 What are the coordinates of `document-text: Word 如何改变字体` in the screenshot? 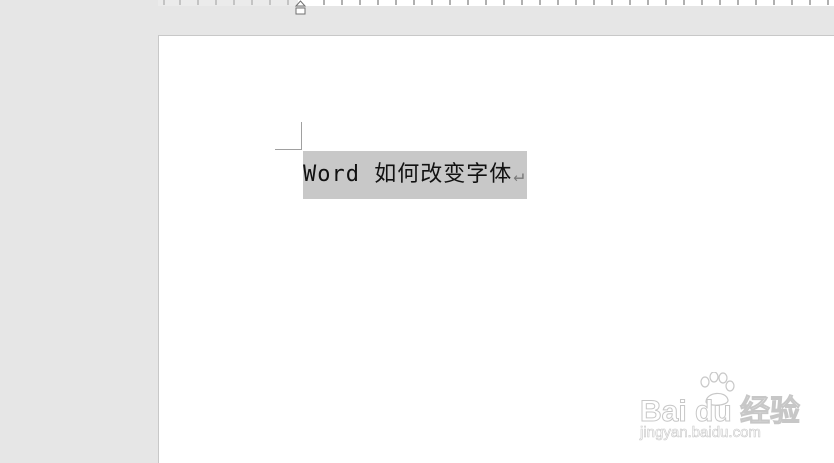 It's located at (407, 174).